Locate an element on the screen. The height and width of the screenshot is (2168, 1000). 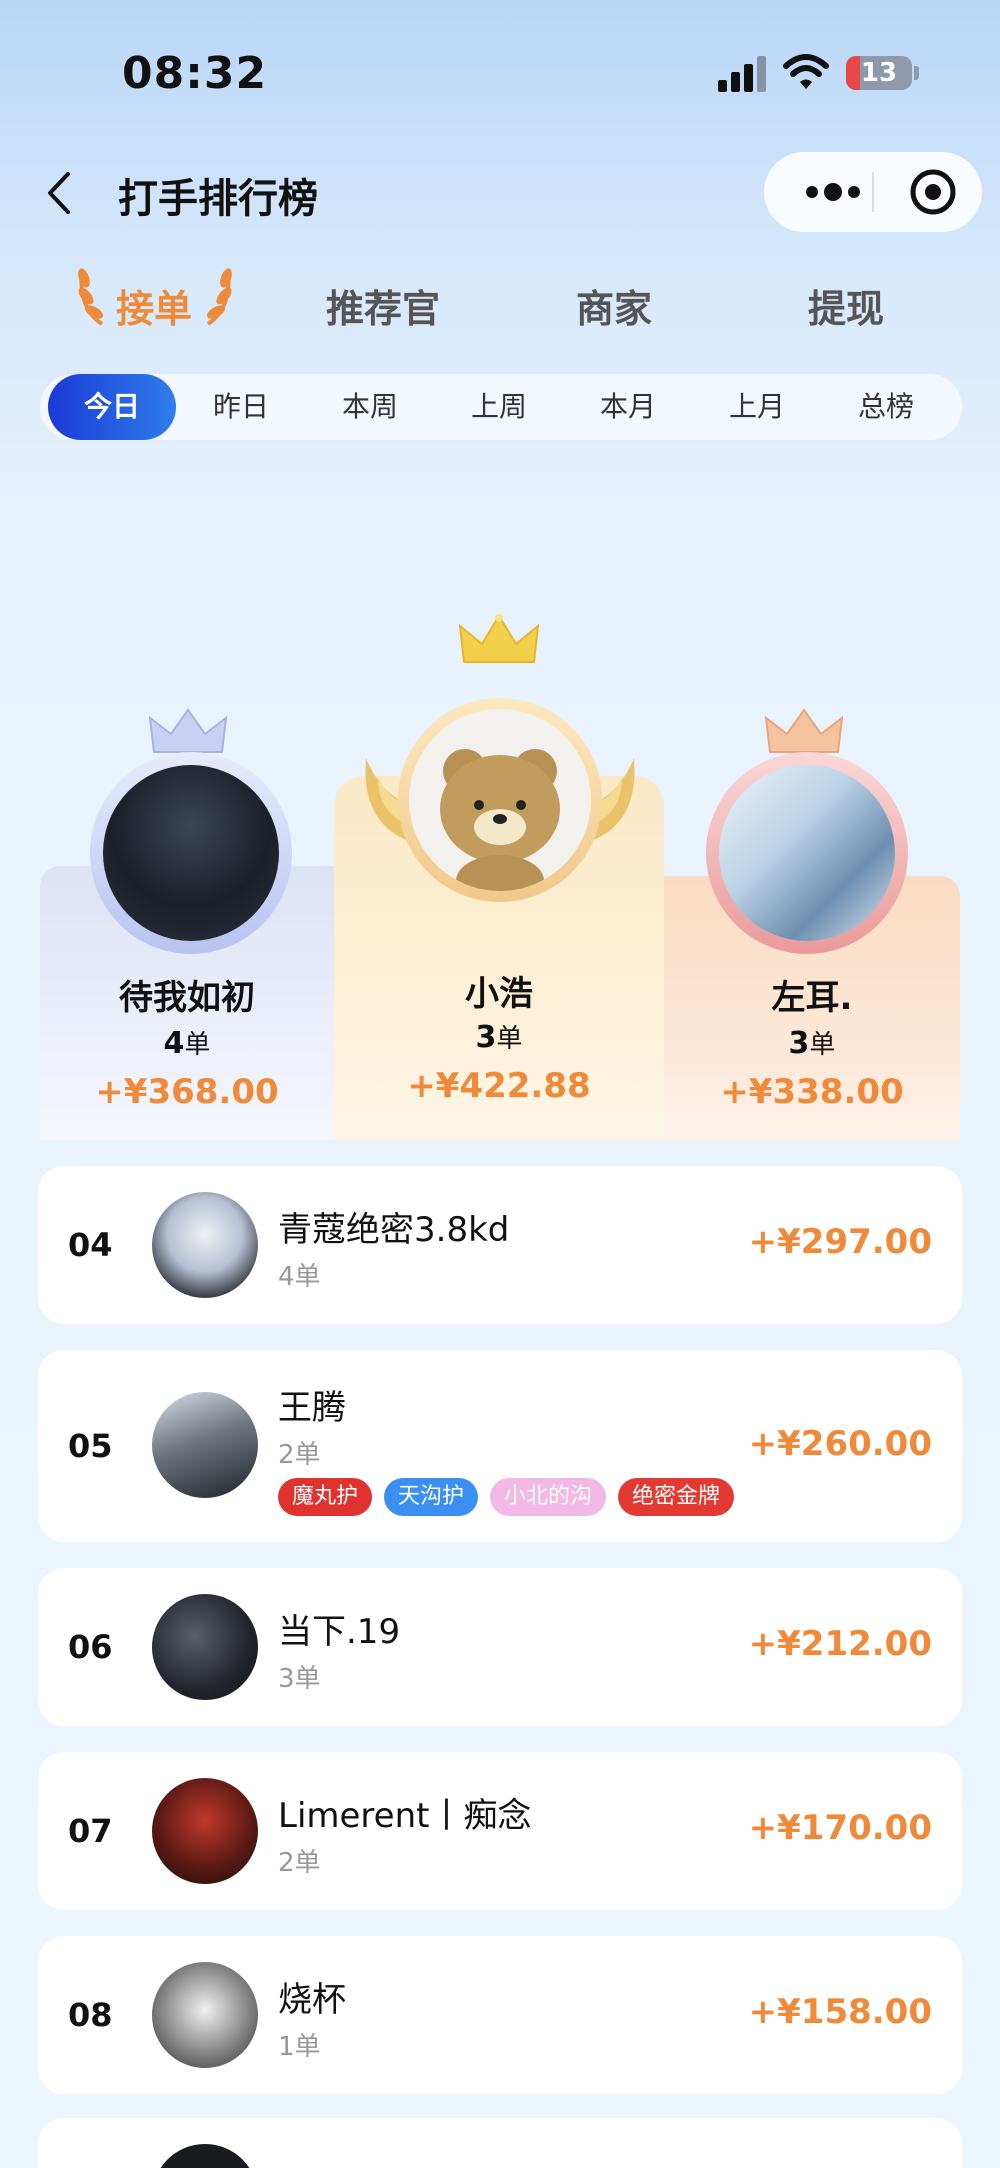
player-name: Limerent丨痴念 is located at coordinates (405, 1816).